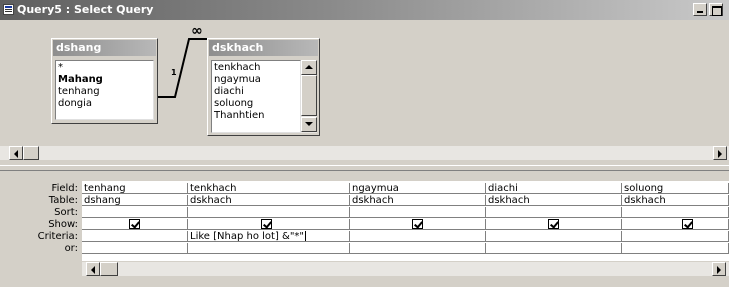  I want to click on field-cell: tenhang, so click(135, 188).